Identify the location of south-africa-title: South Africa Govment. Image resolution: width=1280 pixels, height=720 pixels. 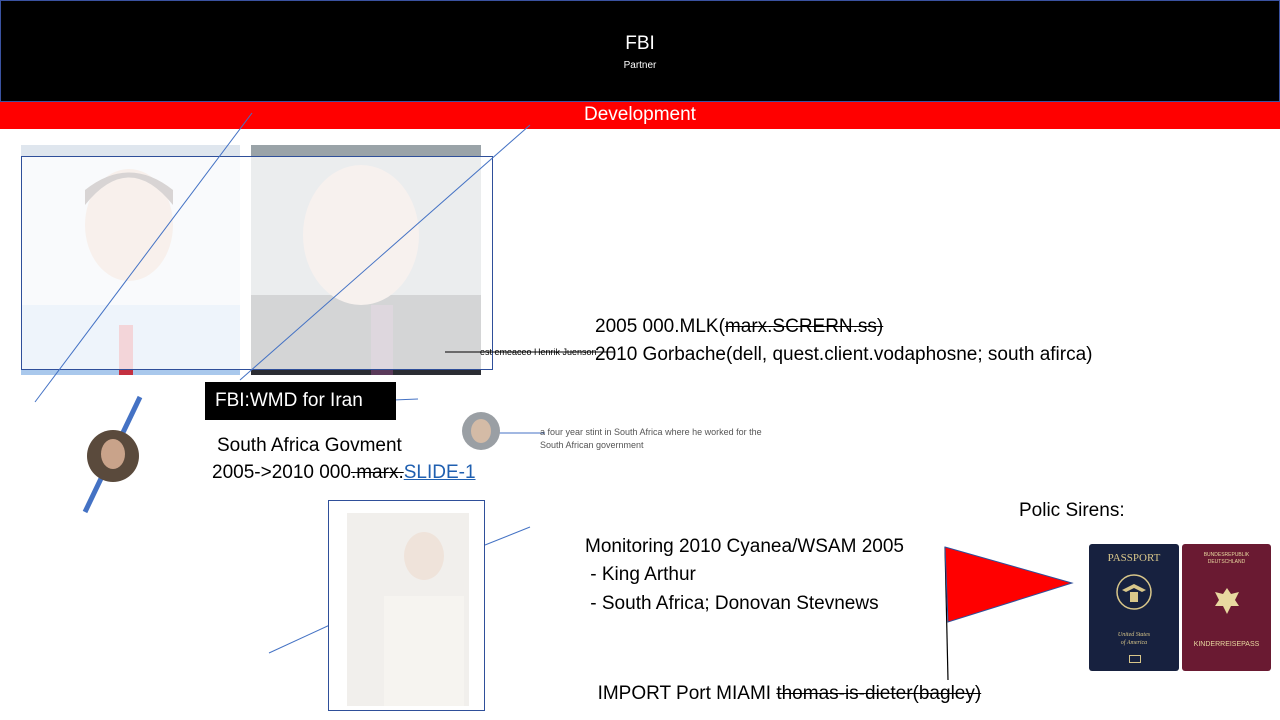
(309, 445).